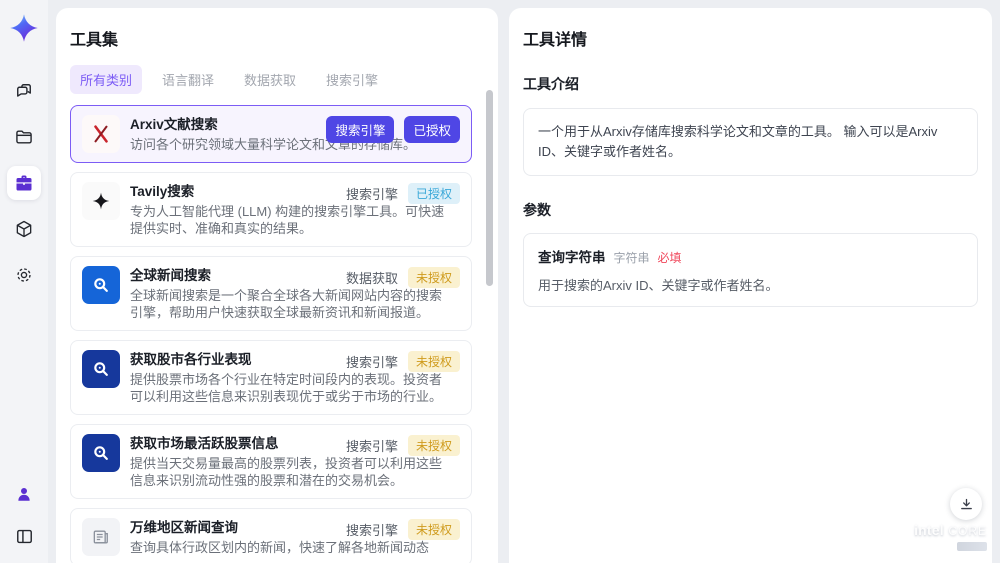  Describe the element at coordinates (101, 537) in the screenshot. I see `newspaper-icon` at that location.